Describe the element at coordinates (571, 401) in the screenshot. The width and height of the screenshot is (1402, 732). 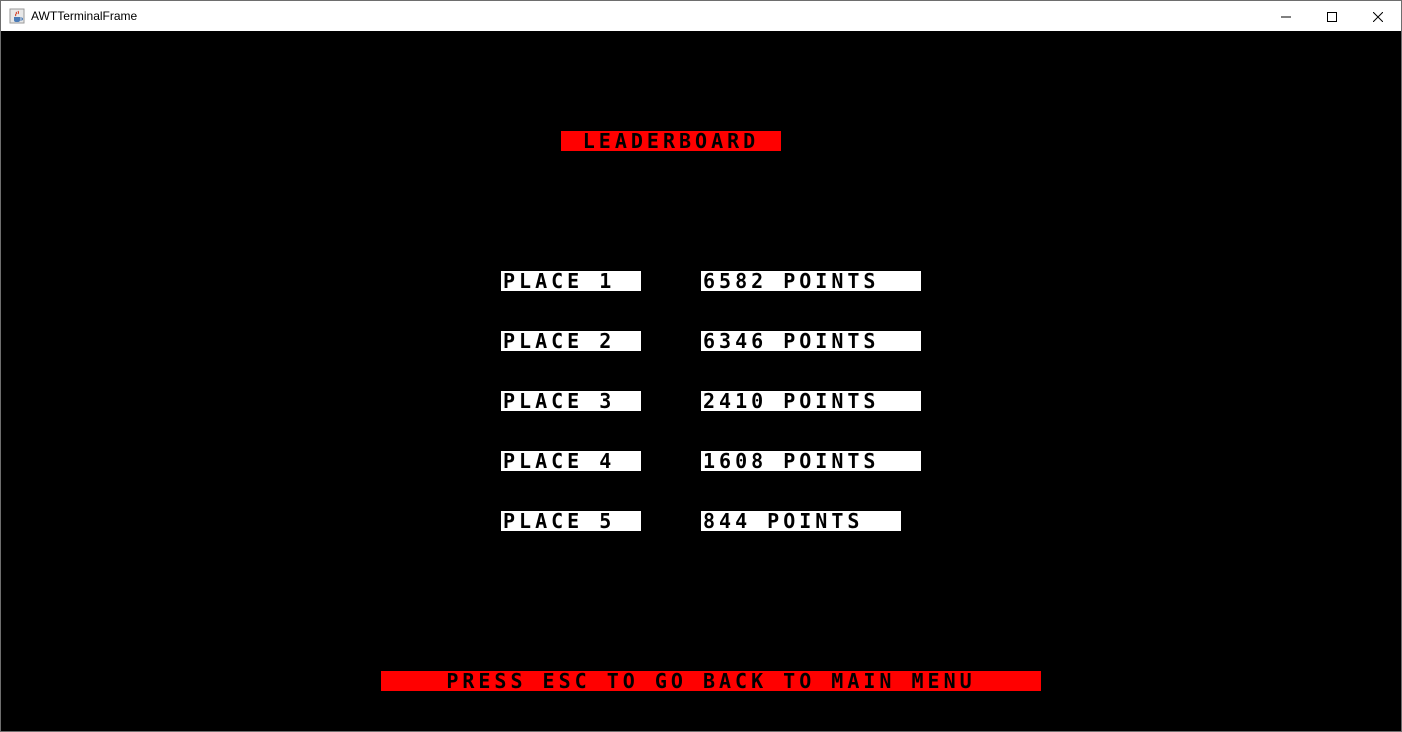
I see `place-label-3: PLACE 3` at that location.